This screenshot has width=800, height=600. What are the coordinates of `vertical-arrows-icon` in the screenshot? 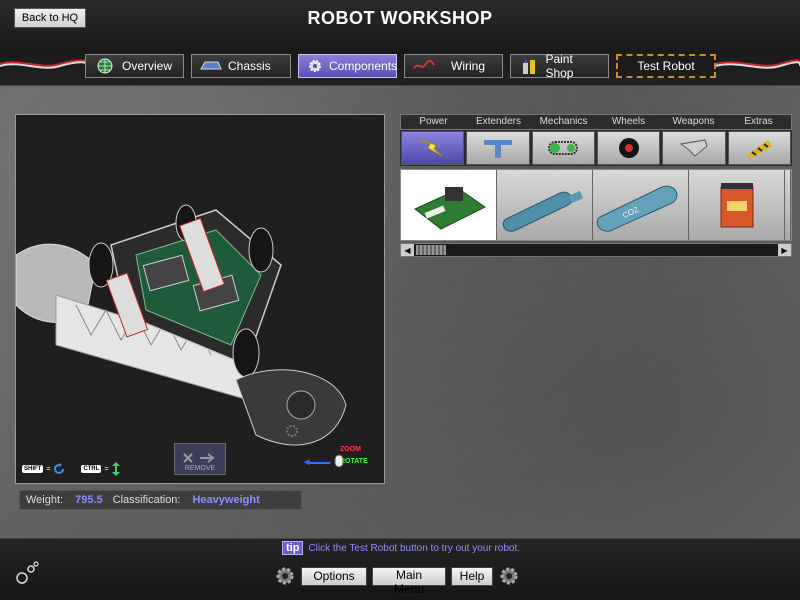 It's located at (115, 469).